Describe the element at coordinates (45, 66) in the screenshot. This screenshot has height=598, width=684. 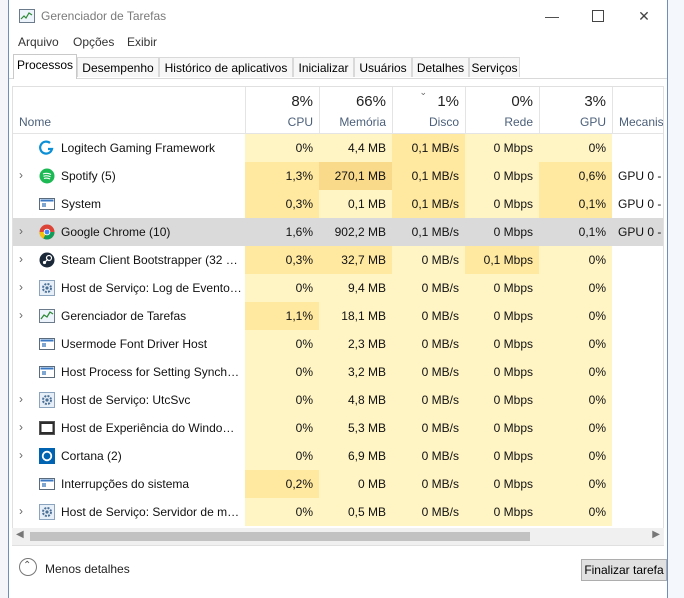
I see `tab-processos: Processos` at that location.